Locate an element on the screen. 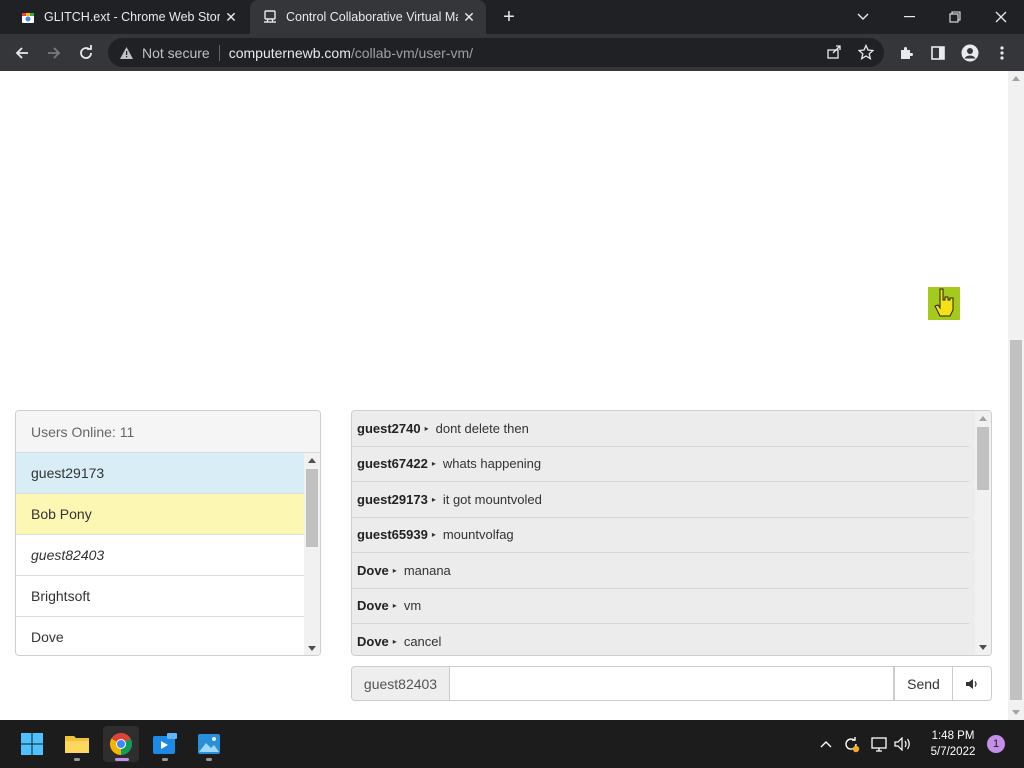 This screenshot has height=768, width=1024. photos-icon is located at coordinates (209, 744).